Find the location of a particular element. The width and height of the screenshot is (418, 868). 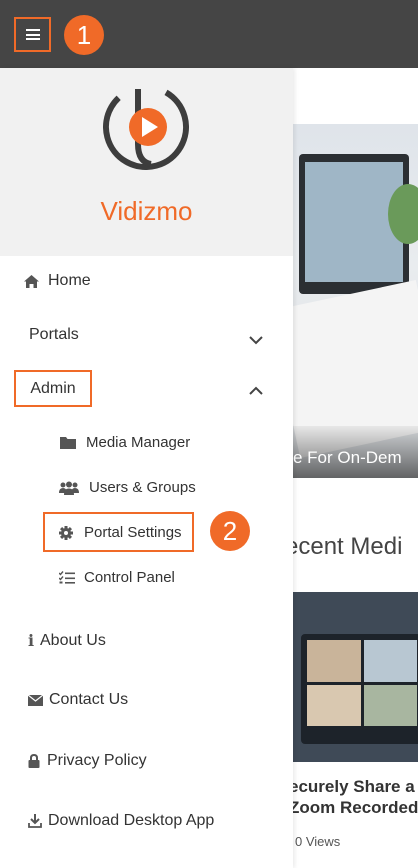

home-icon is located at coordinates (31, 281).